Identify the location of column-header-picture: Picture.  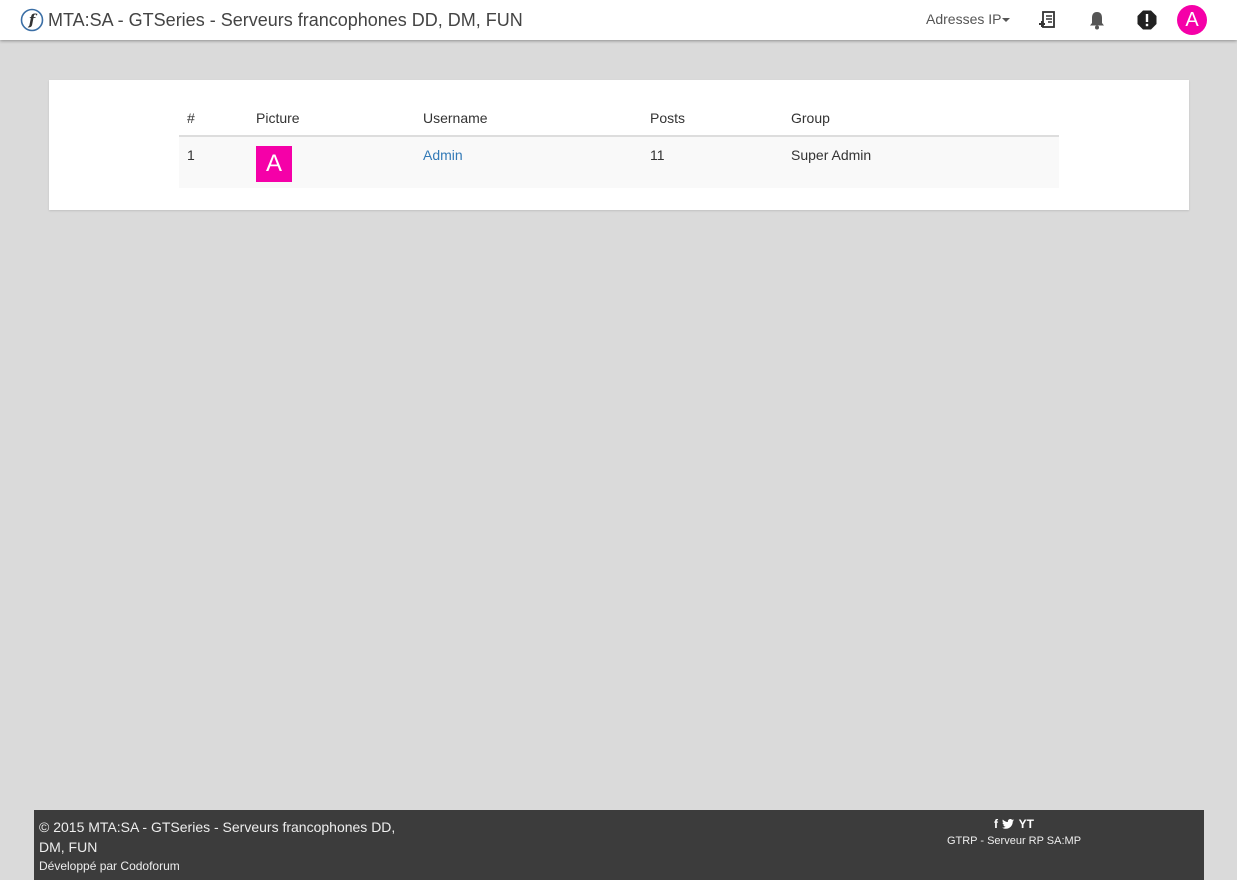
(331, 120).